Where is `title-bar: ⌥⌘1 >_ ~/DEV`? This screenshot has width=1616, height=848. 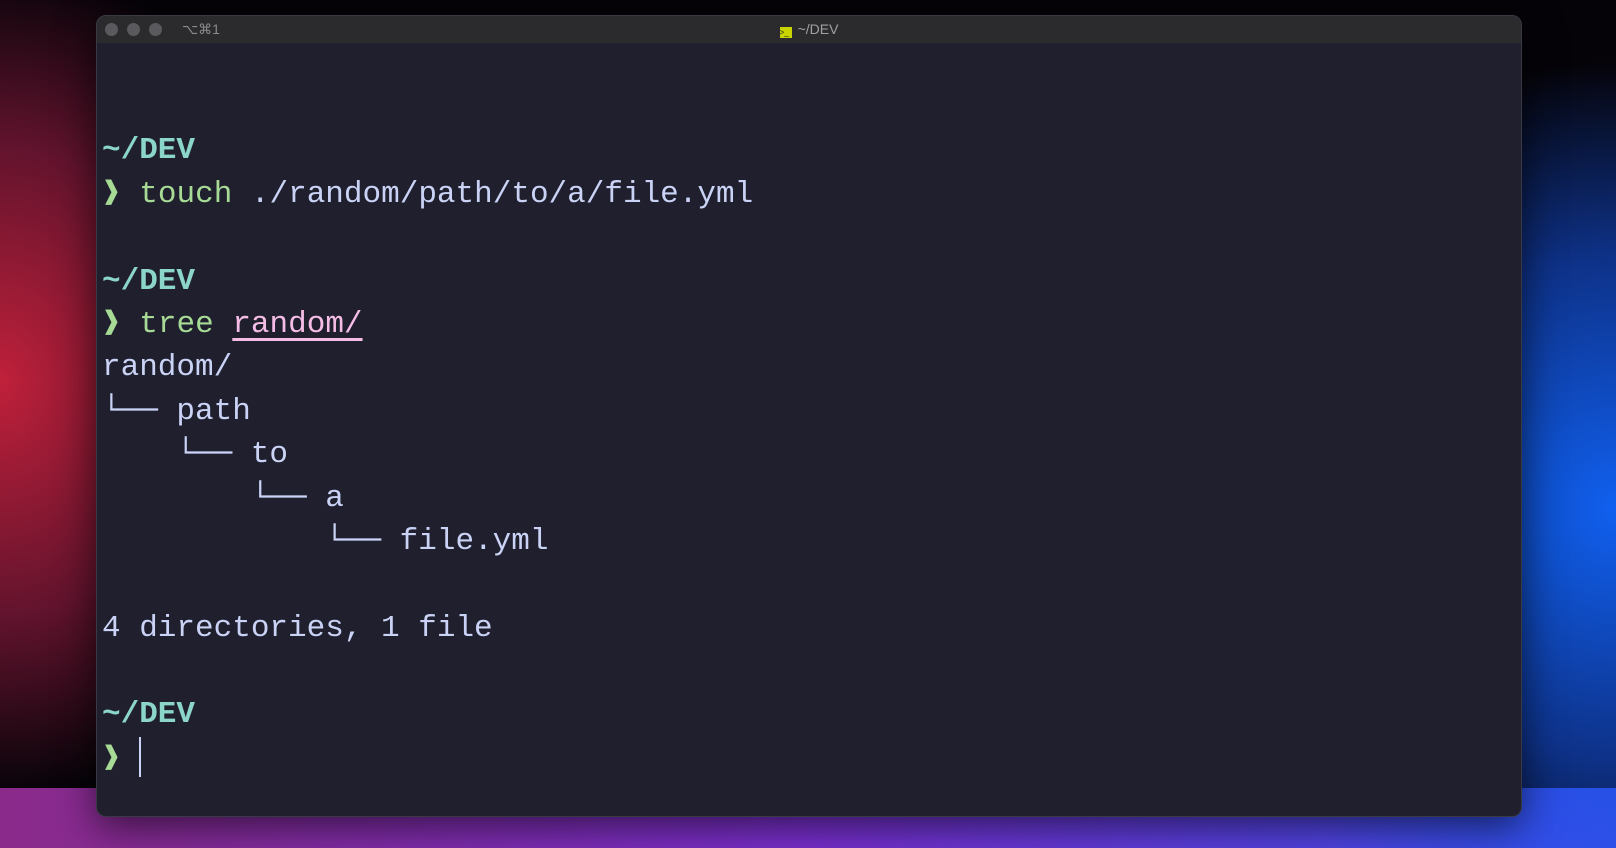
title-bar: ⌥⌘1 >_ ~/DEV is located at coordinates (809, 29).